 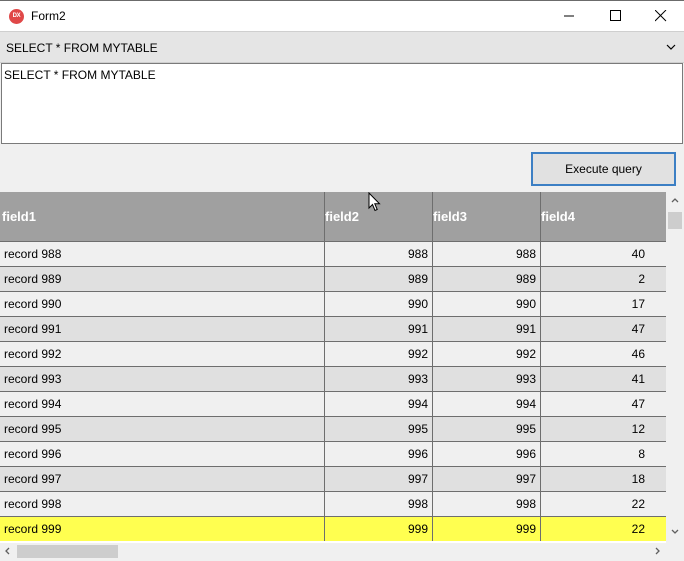 What do you see at coordinates (603, 169) in the screenshot?
I see `execute-query-button: Execute query` at bounding box center [603, 169].